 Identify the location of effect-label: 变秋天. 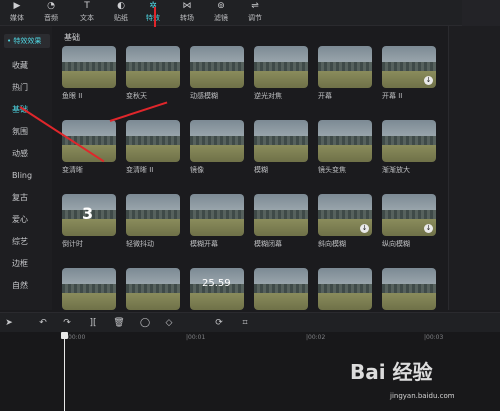
(136, 96).